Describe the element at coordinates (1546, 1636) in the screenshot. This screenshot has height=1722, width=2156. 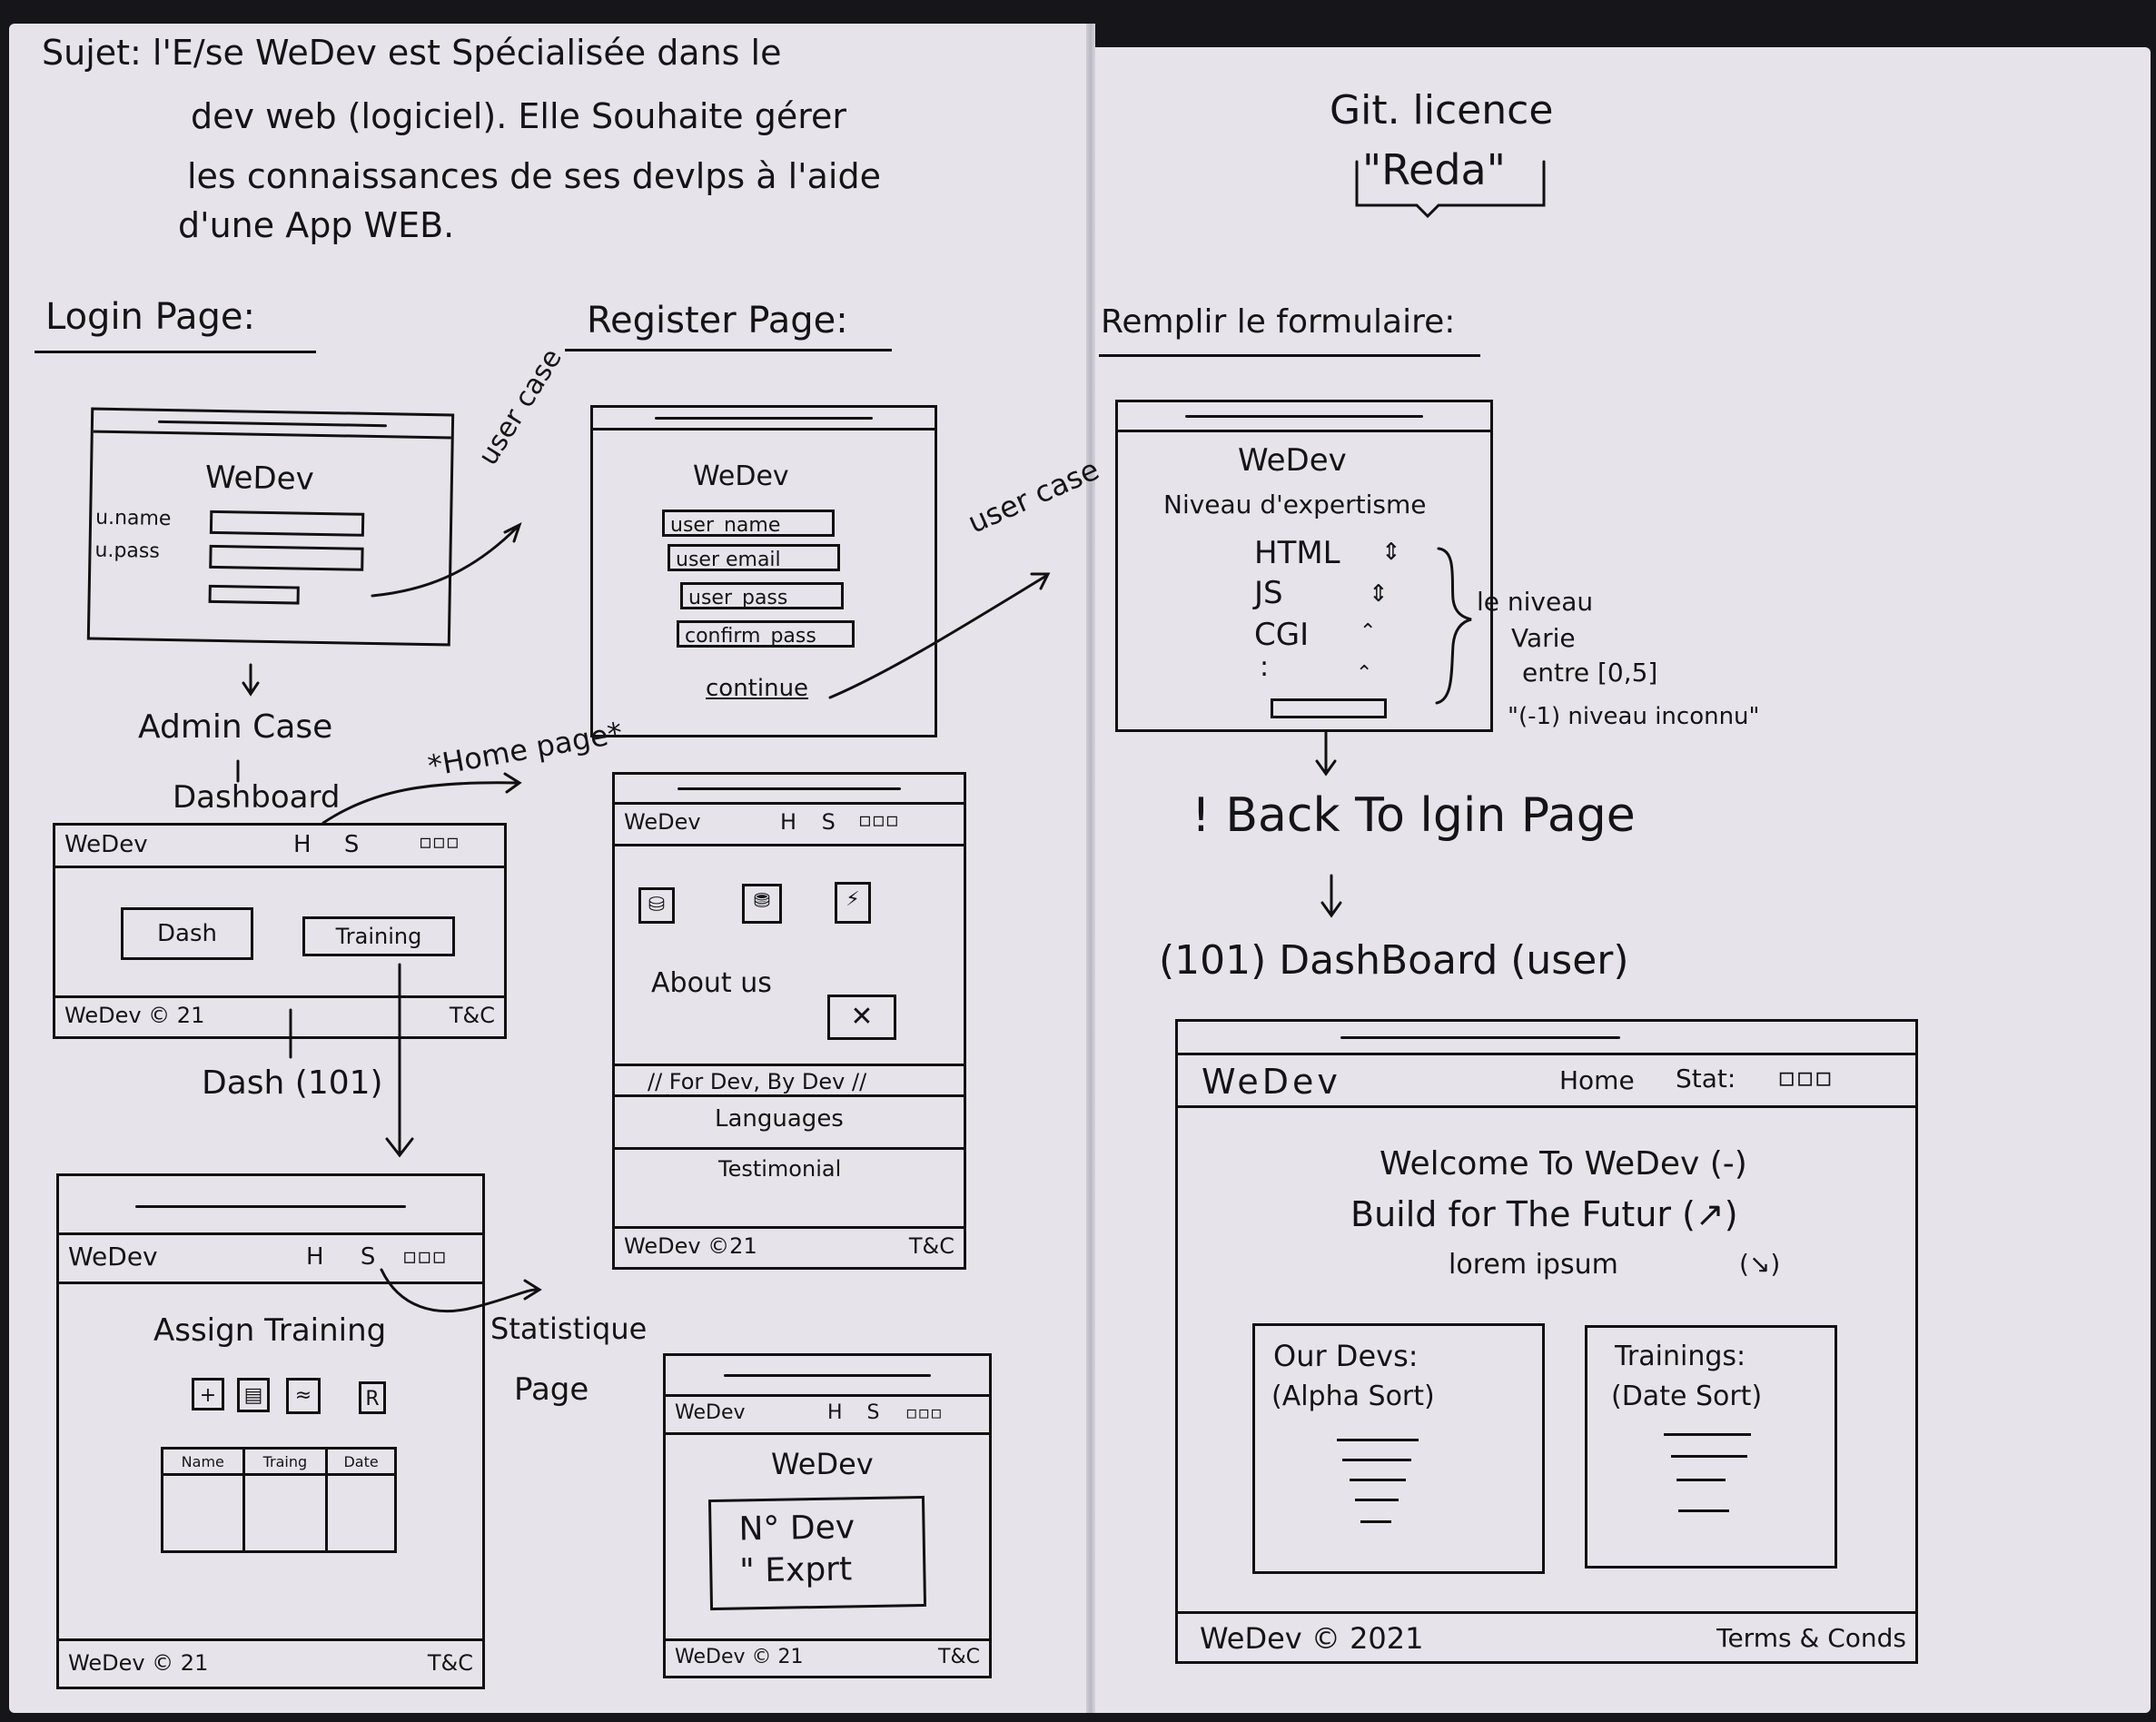
I see `user-dash-footer: WeDev © 2021 Terms & Conds` at that location.